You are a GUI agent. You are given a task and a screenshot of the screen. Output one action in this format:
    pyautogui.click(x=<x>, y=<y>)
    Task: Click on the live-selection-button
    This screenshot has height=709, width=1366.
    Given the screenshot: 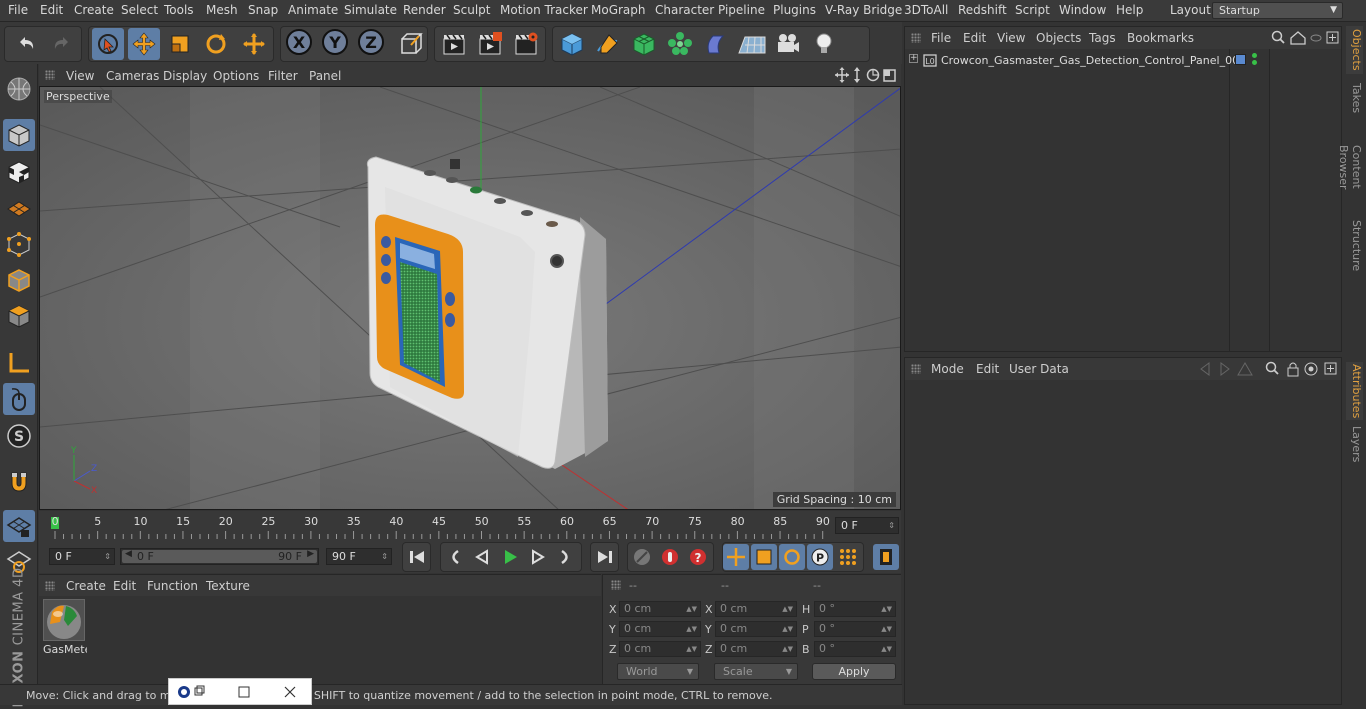 What is the action you would take?
    pyautogui.click(x=108, y=44)
    